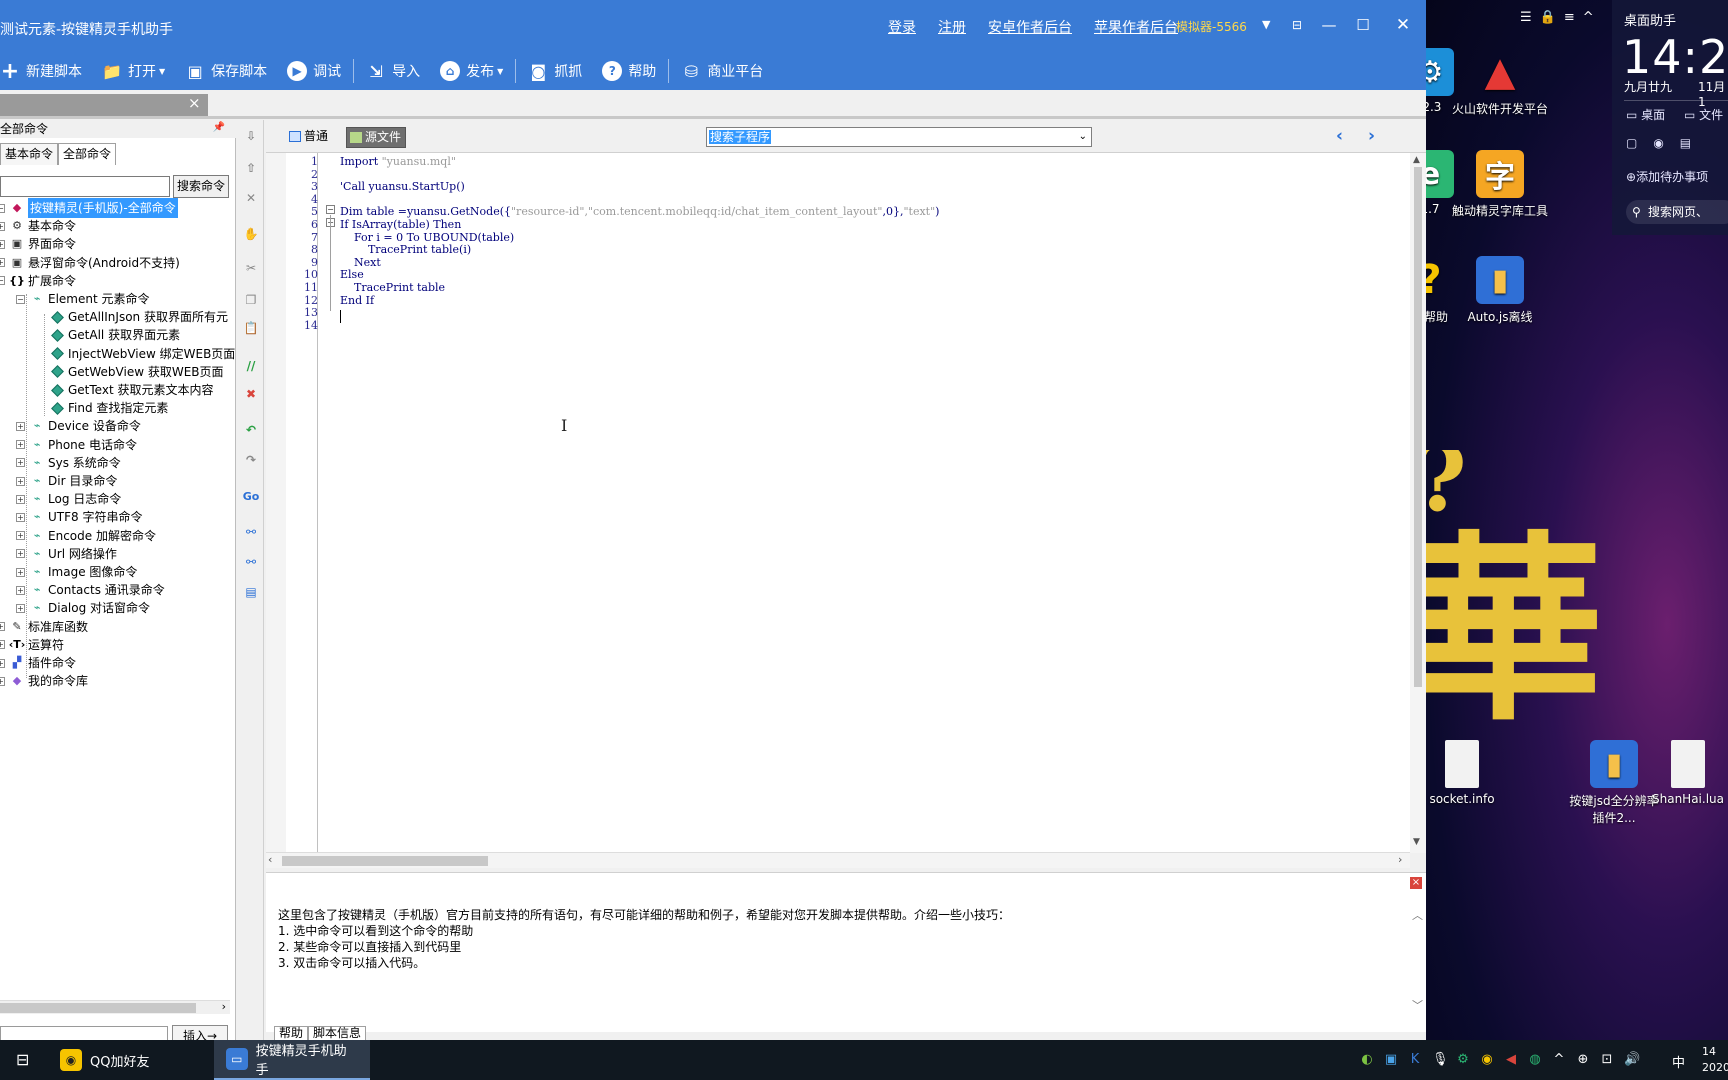 The image size is (1728, 1080). I want to click on tree-item: + ⌁ Encode 加解密命令, so click(86, 536).